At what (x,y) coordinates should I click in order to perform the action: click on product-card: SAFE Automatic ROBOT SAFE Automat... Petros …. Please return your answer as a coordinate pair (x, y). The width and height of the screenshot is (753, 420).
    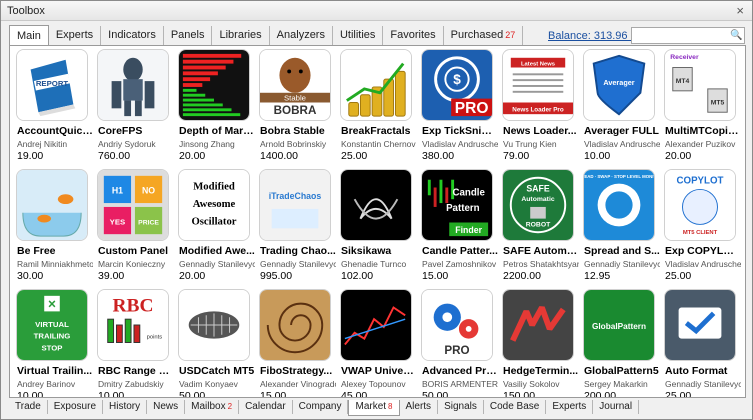
    Looking at the image, I should click on (540, 229).